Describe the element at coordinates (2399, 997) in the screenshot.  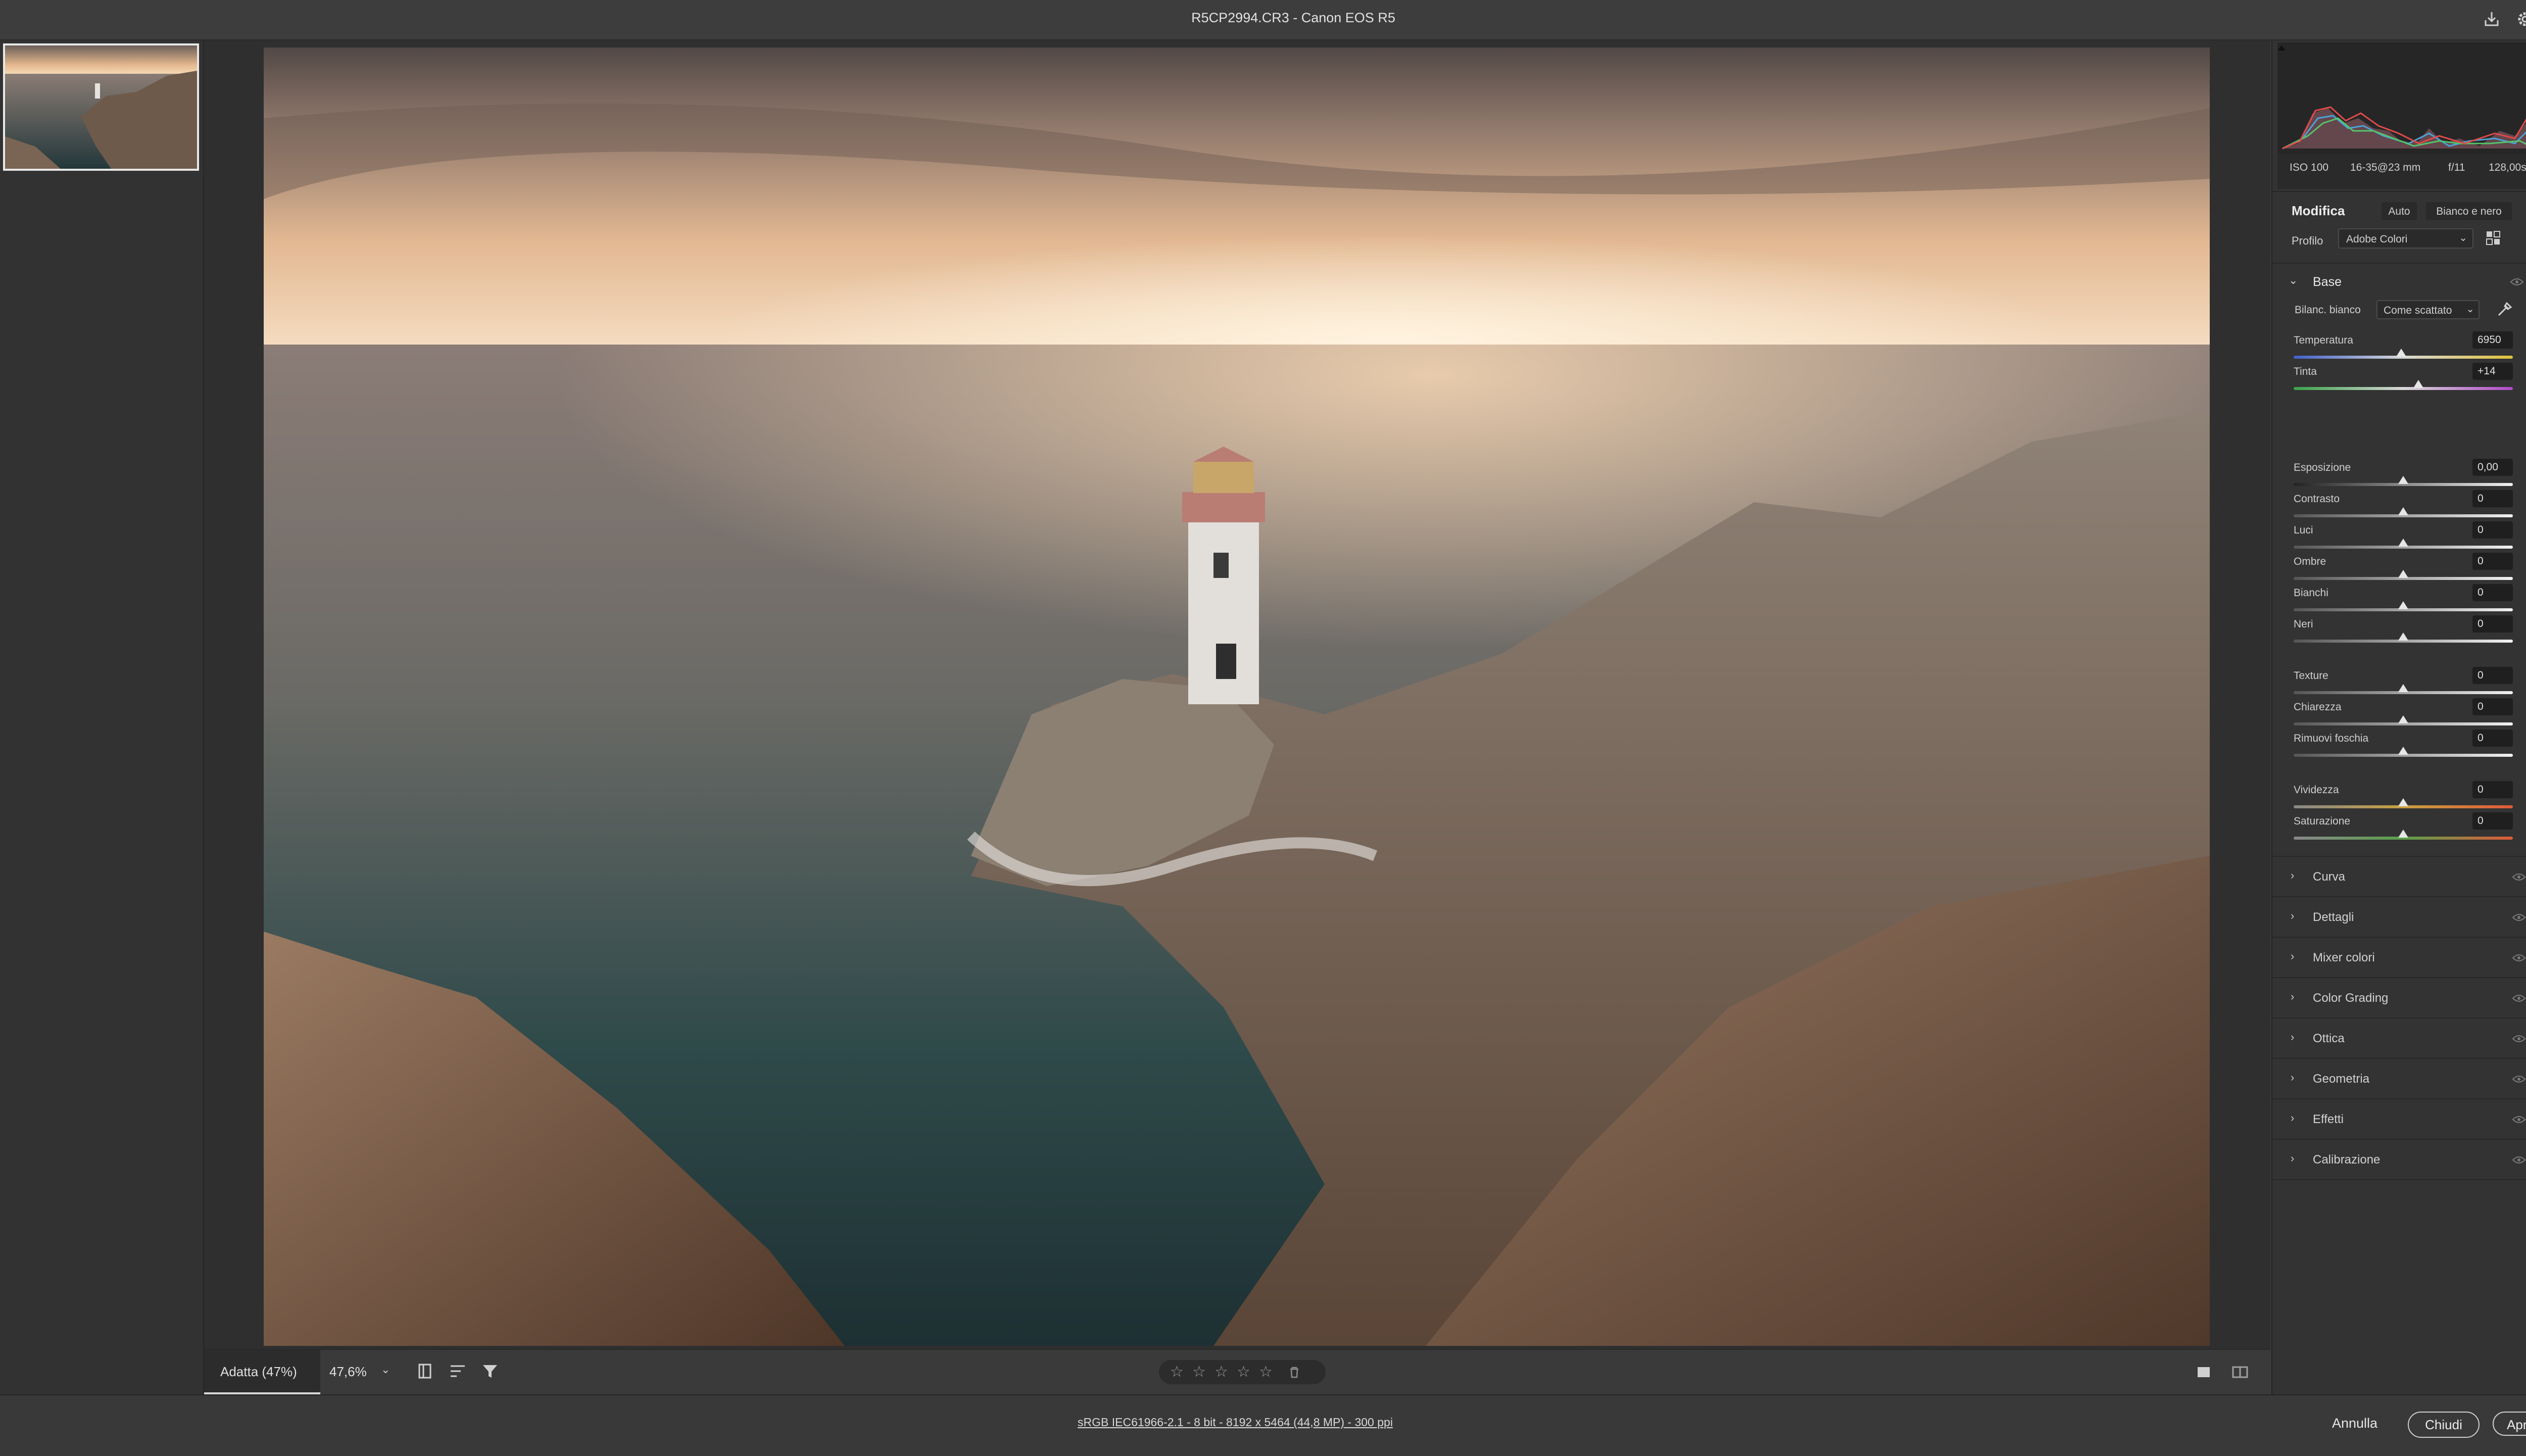
I see `section-color-grading: › Color Grading` at that location.